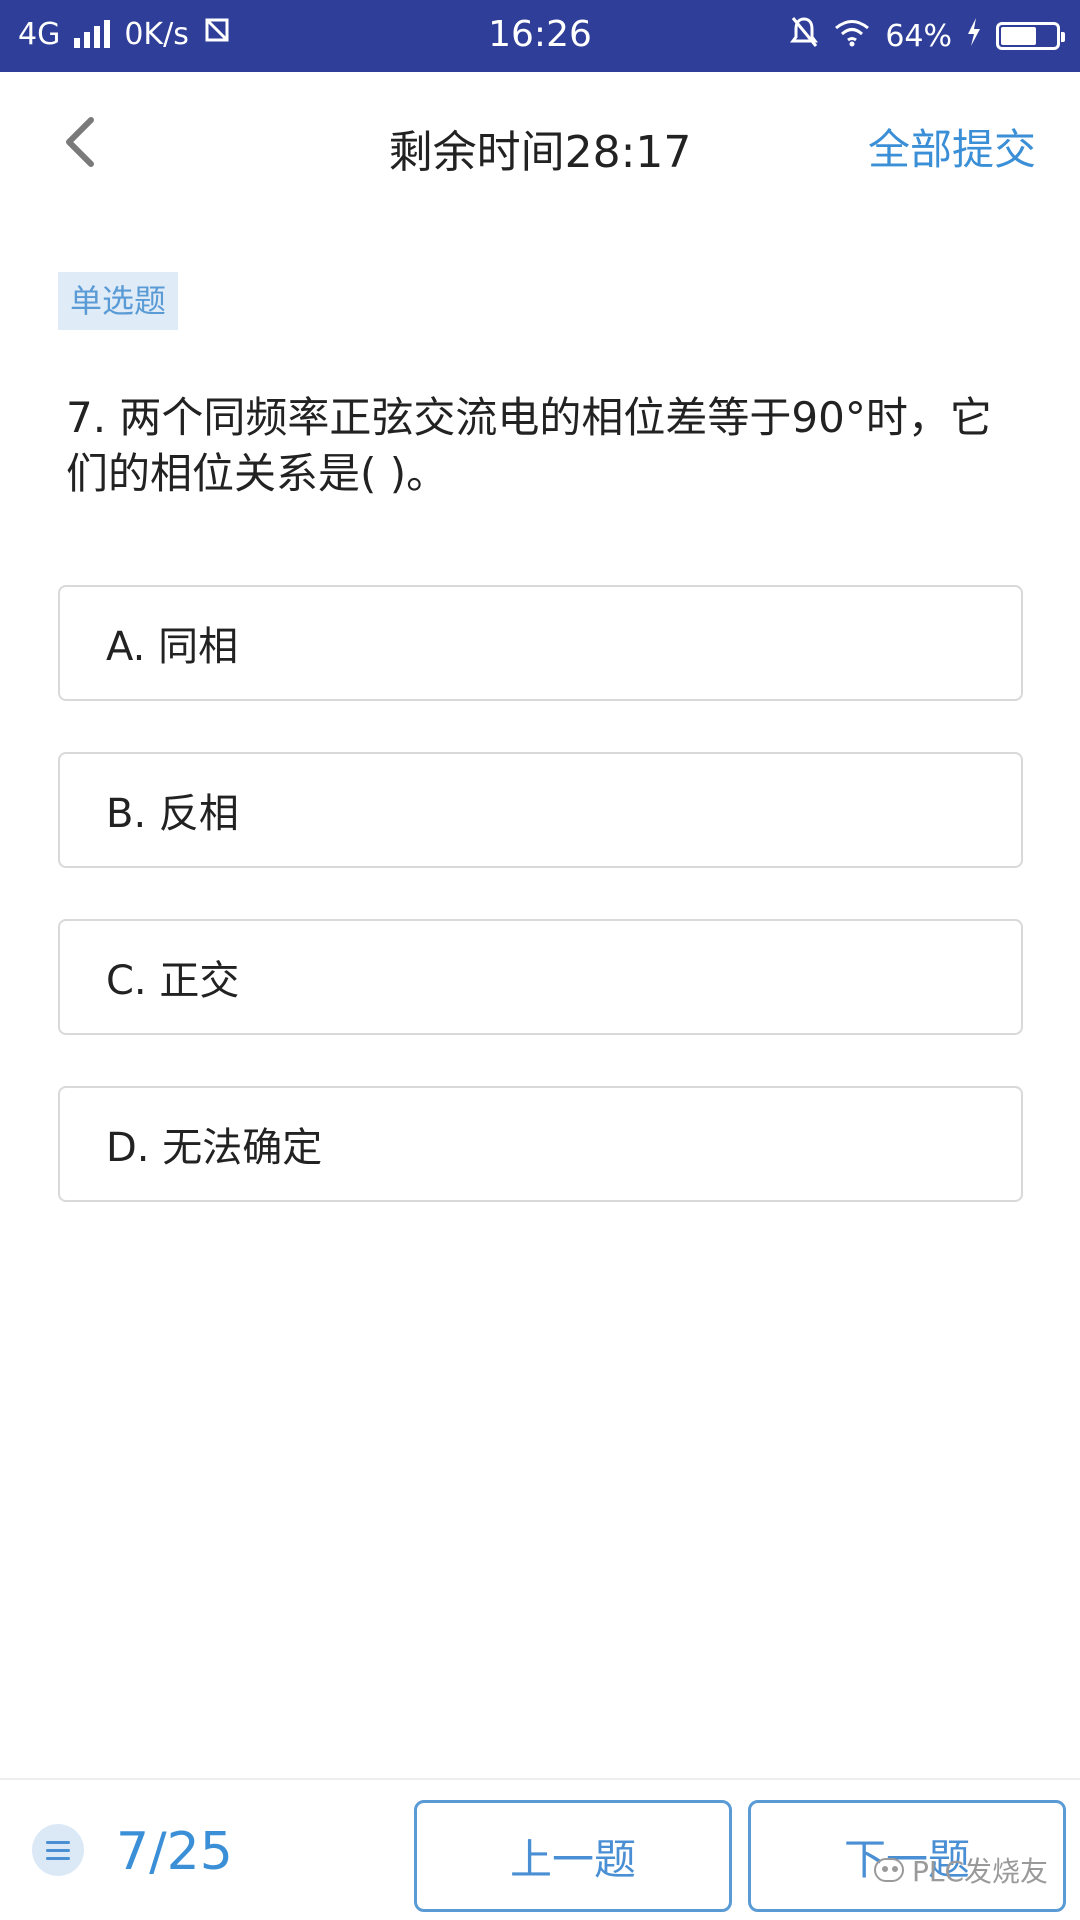 Image resolution: width=1080 pixels, height=1920 pixels. I want to click on watermark: PLC发烧友, so click(960, 1870).